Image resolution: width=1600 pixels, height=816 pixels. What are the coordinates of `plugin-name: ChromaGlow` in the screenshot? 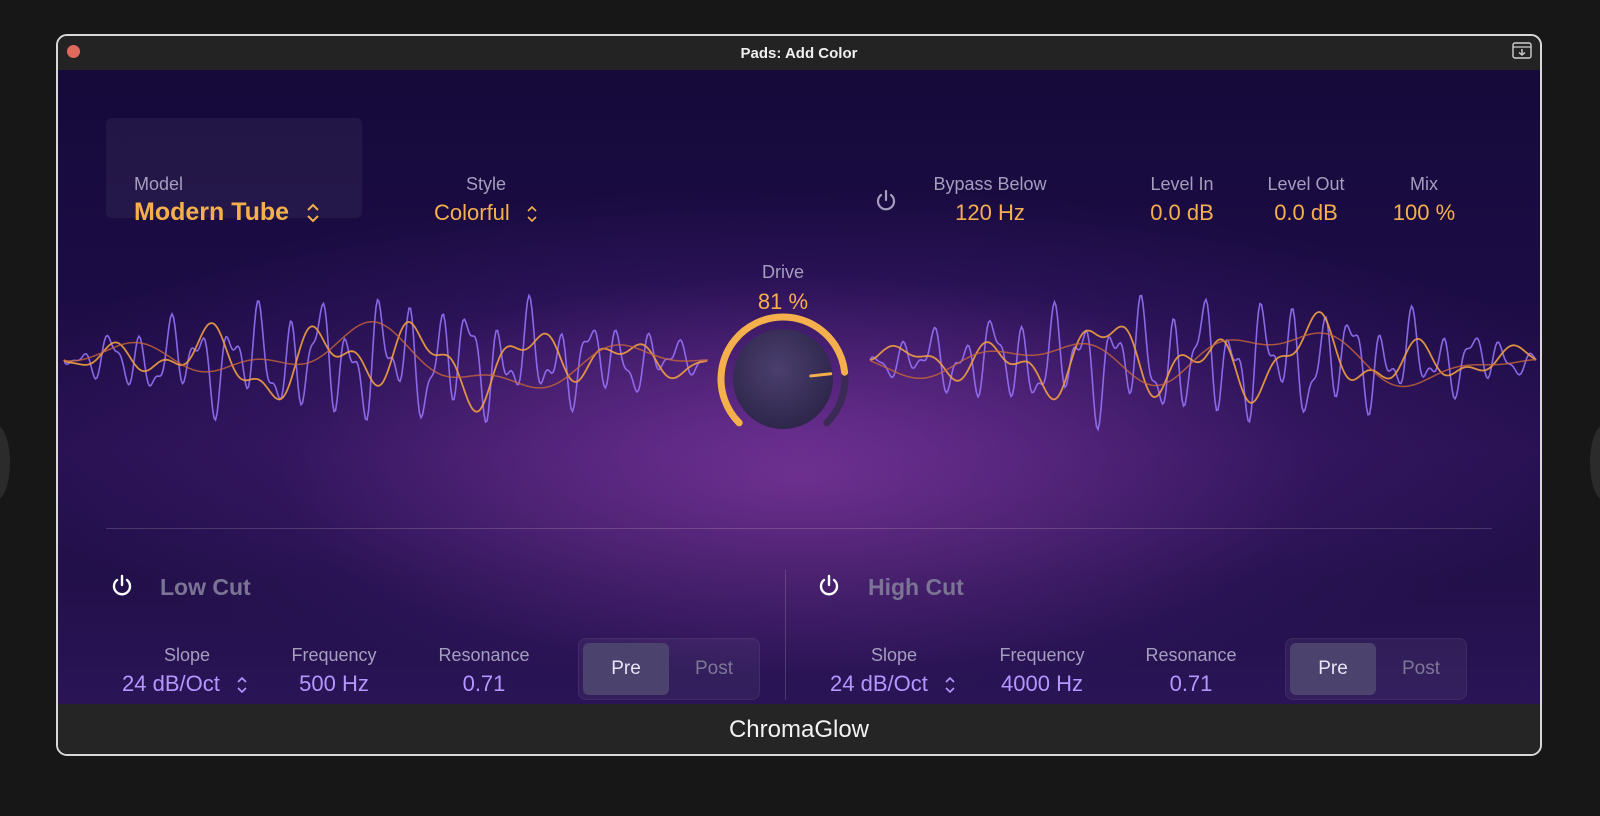 It's located at (799, 729).